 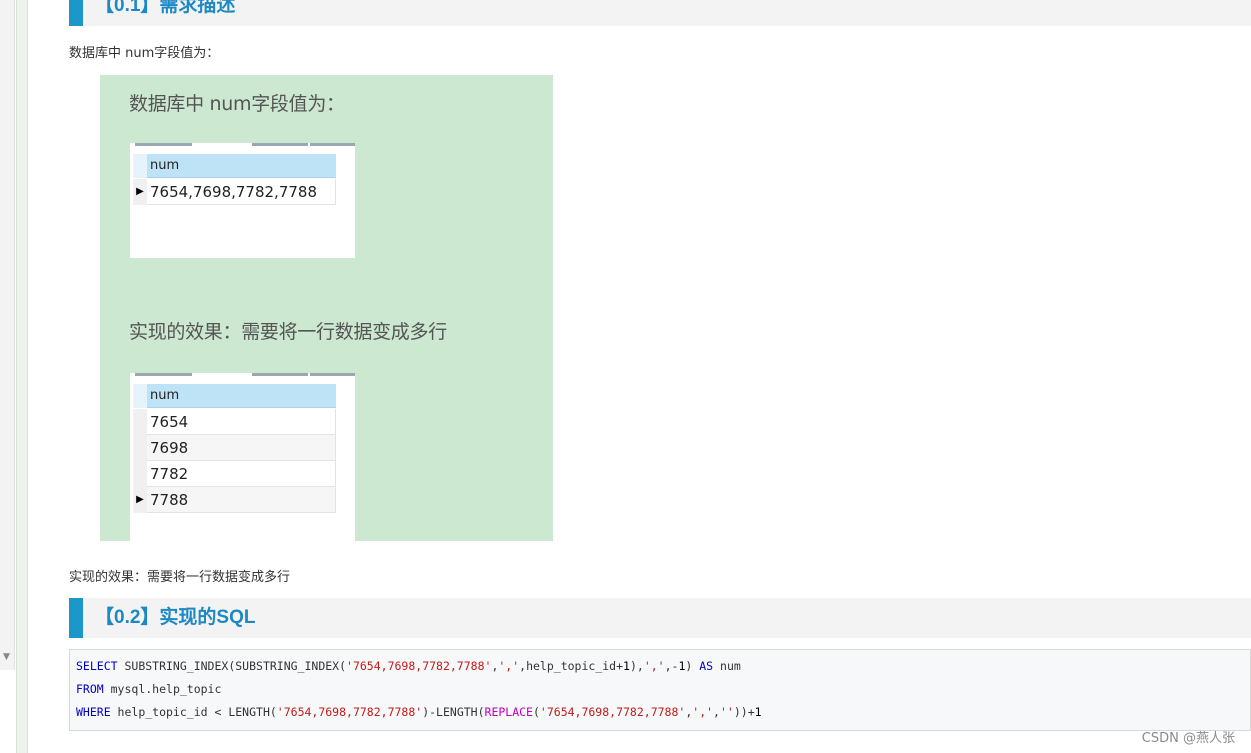 What do you see at coordinates (7, 335) in the screenshot?
I see `scroll-track` at bounding box center [7, 335].